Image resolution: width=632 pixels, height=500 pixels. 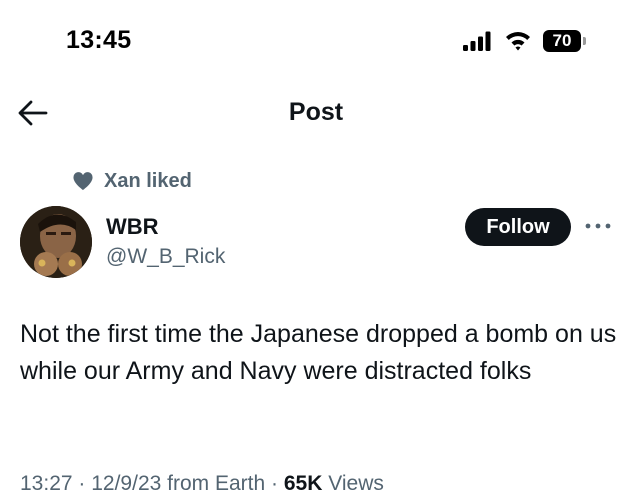 What do you see at coordinates (584, 41) in the screenshot?
I see `battery-tip` at bounding box center [584, 41].